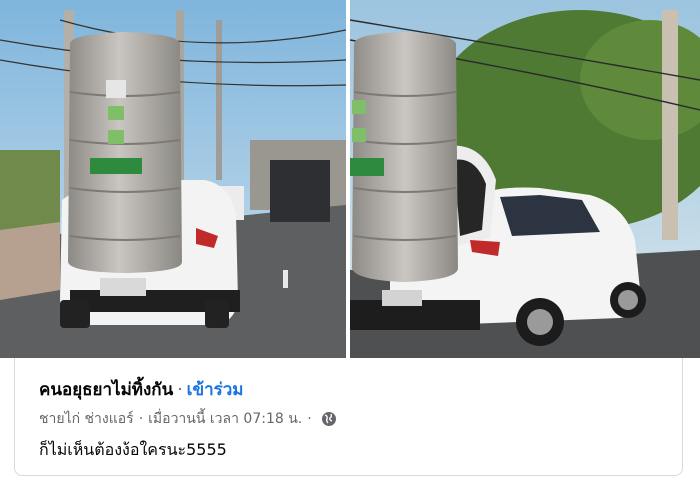 Image resolution: width=700 pixels, height=487 pixels. I want to click on post-caption: ก็ไม่เห็นต้องง้อใครนะ5555, so click(133, 449).